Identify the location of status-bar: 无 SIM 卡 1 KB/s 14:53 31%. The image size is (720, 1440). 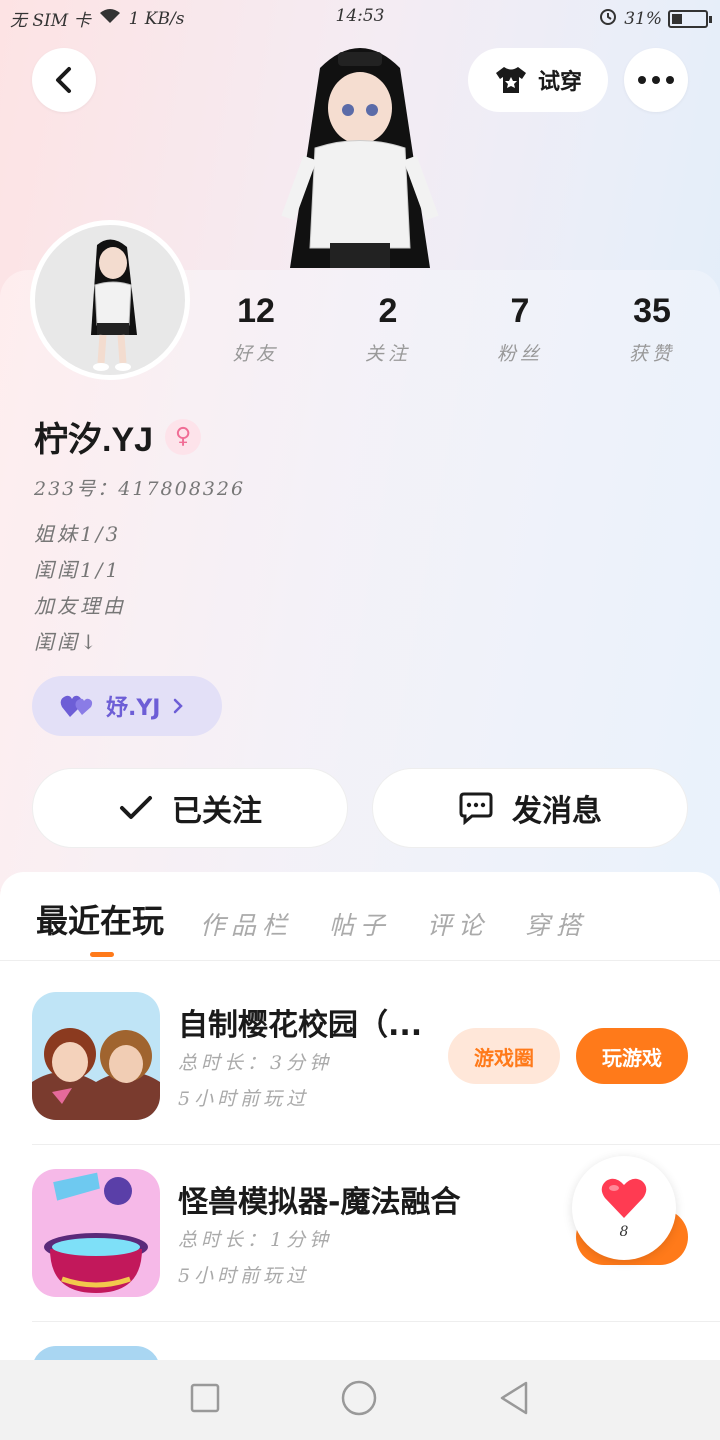
(360, 17).